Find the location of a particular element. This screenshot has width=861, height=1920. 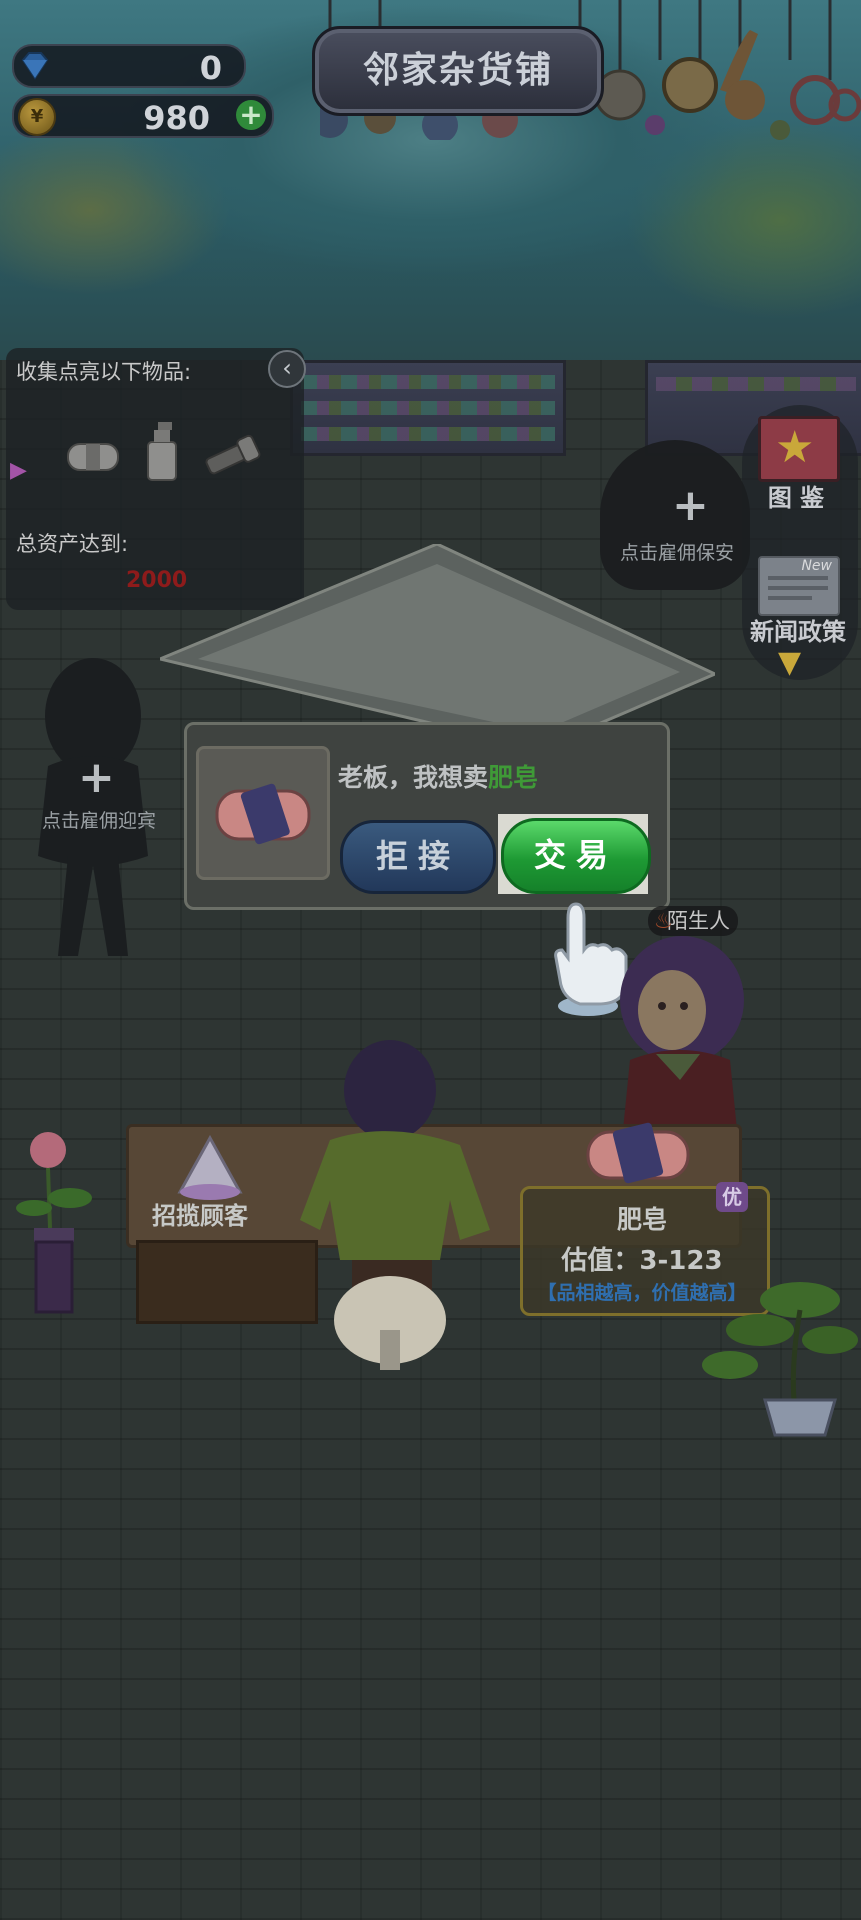

collect-label: 收集点亮以下物品: is located at coordinates (104, 372).